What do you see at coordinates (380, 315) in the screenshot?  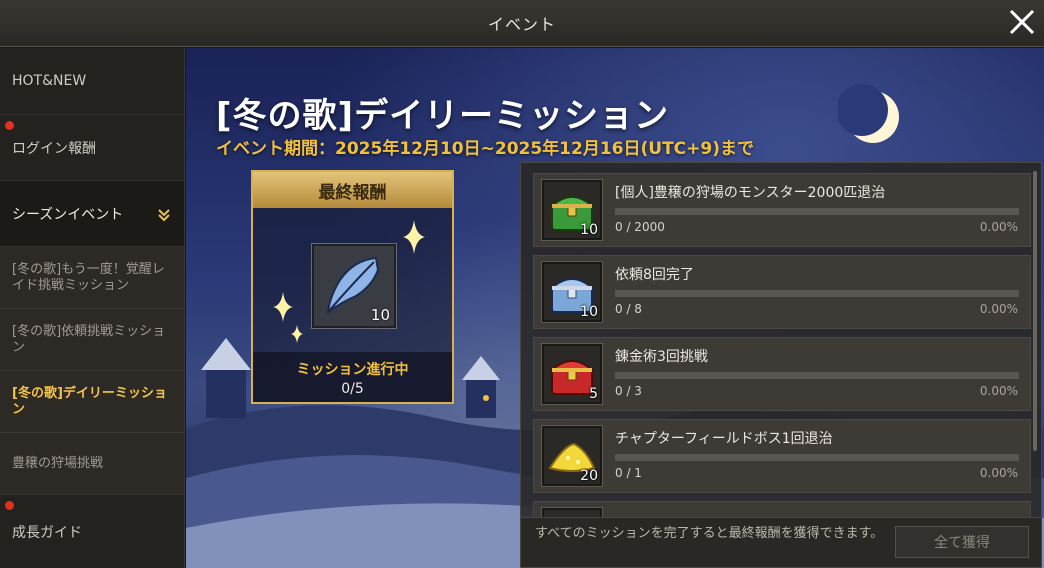 I see `final-reward-count: 10` at bounding box center [380, 315].